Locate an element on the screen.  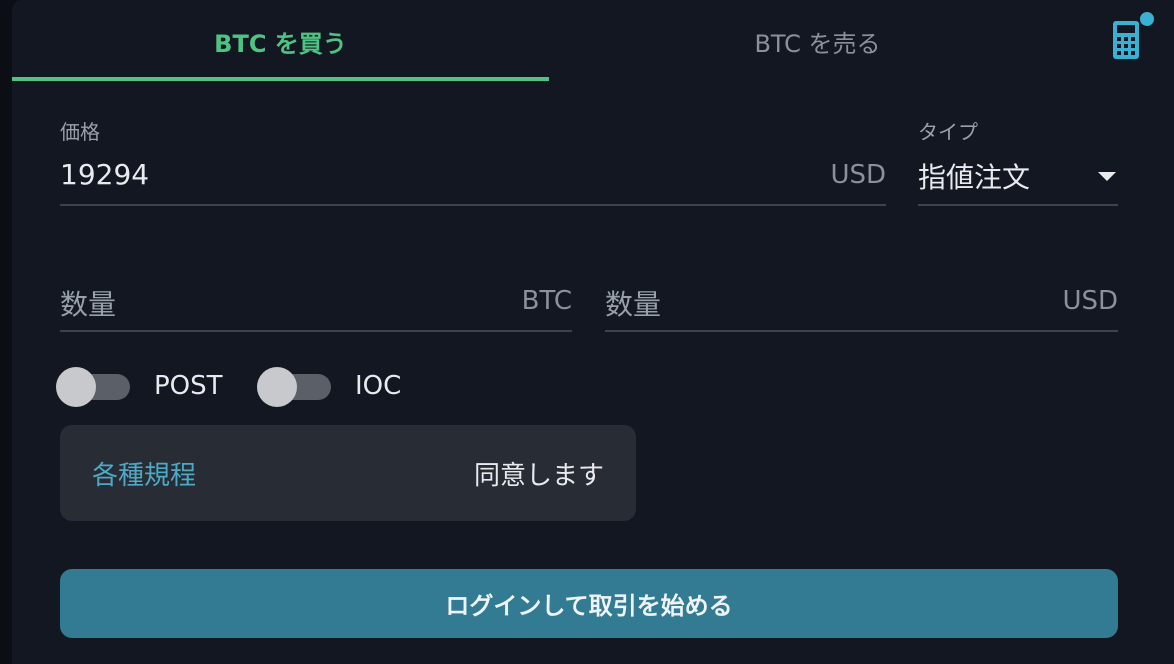
price-underline is located at coordinates (473, 205).